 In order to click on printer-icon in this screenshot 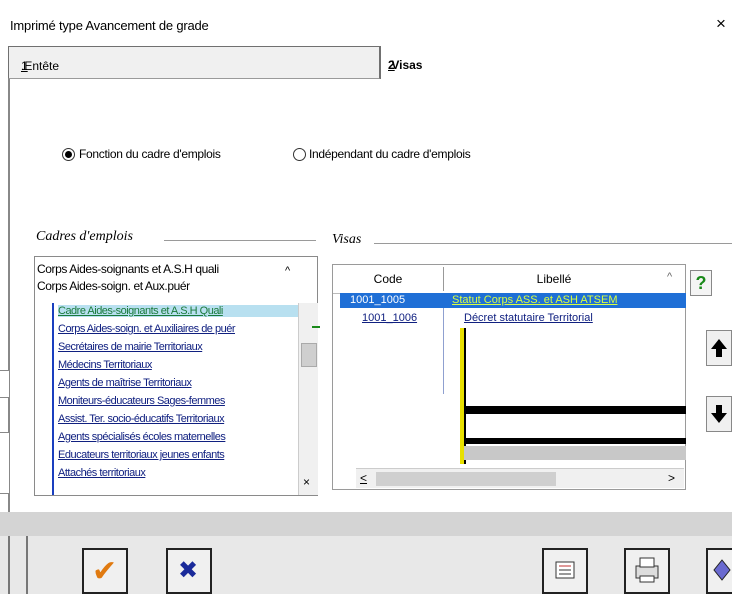, I will do `click(647, 570)`.